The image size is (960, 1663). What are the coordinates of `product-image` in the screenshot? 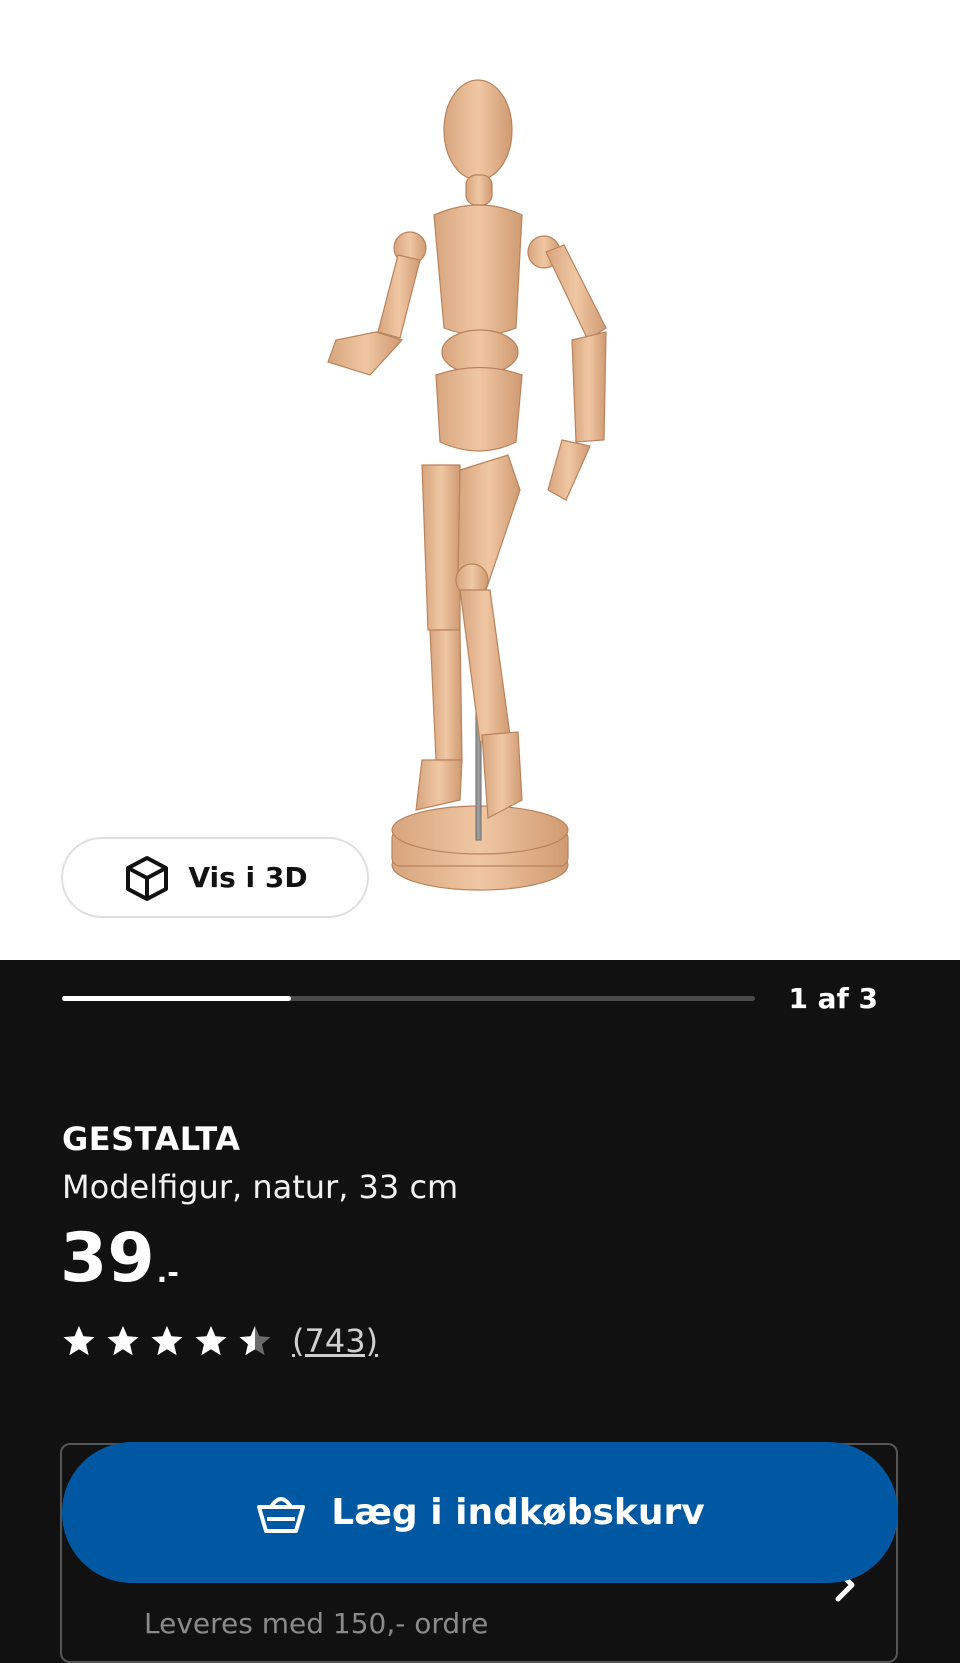 It's located at (467, 485).